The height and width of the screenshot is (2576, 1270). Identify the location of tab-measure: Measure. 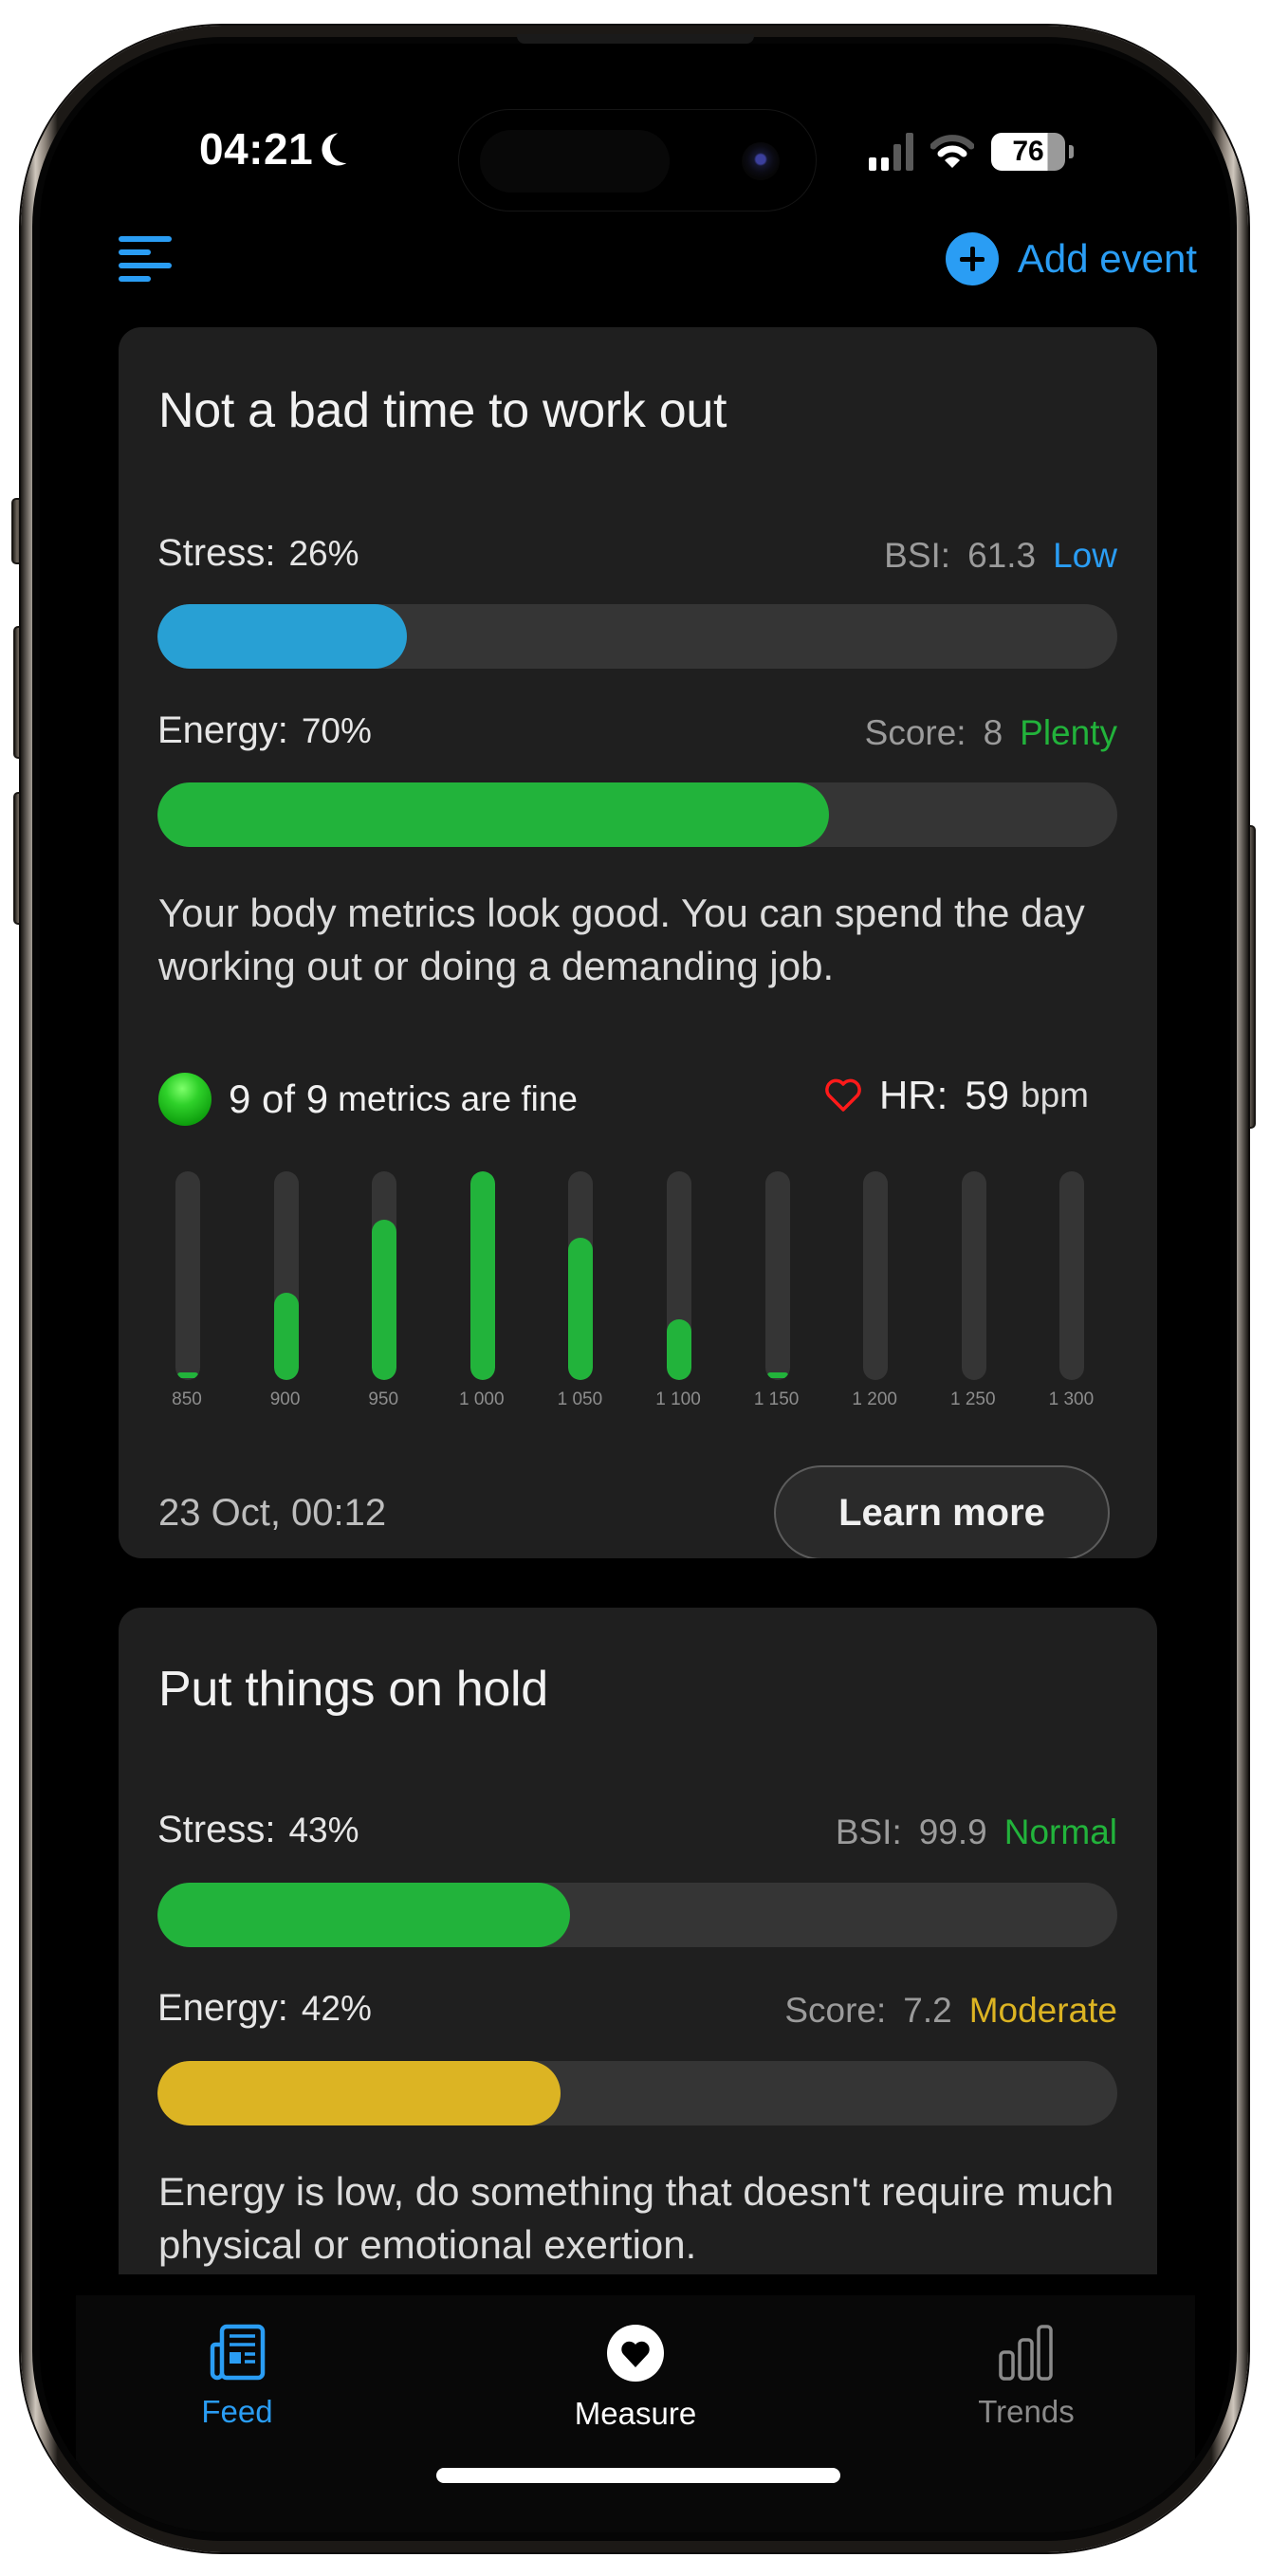
(635, 2378).